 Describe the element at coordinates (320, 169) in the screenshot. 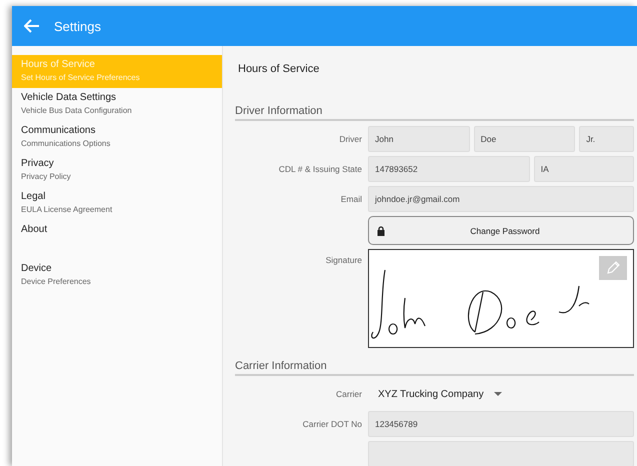

I see `field-label: CDL # & Issuing State` at that location.